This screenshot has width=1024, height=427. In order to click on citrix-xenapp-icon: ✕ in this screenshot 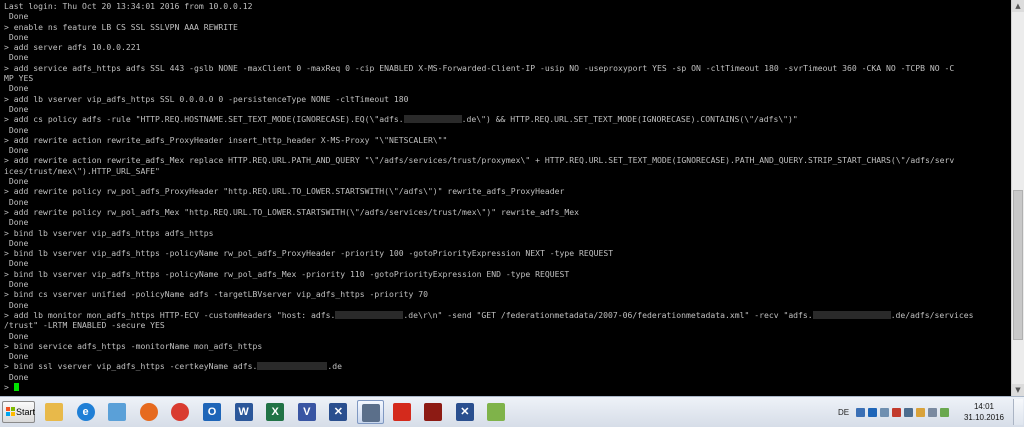, I will do `click(464, 412)`.